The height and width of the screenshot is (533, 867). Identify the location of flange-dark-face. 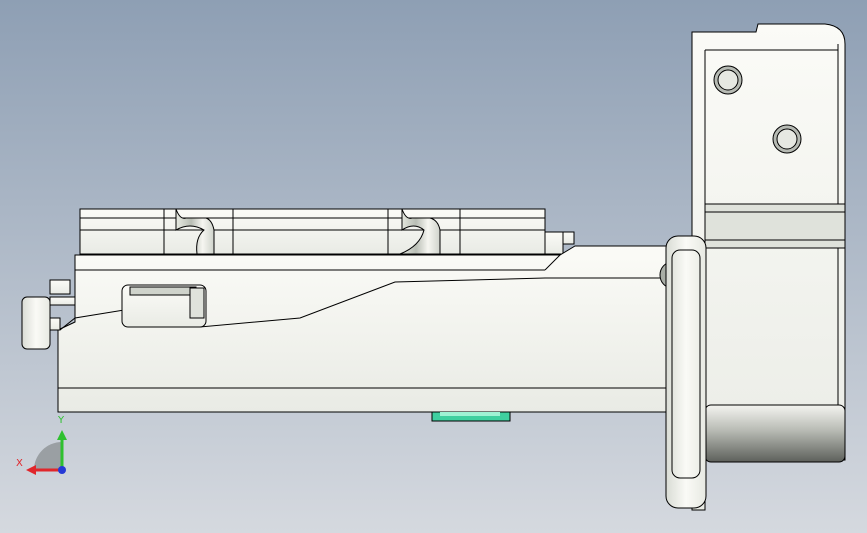
(775, 433).